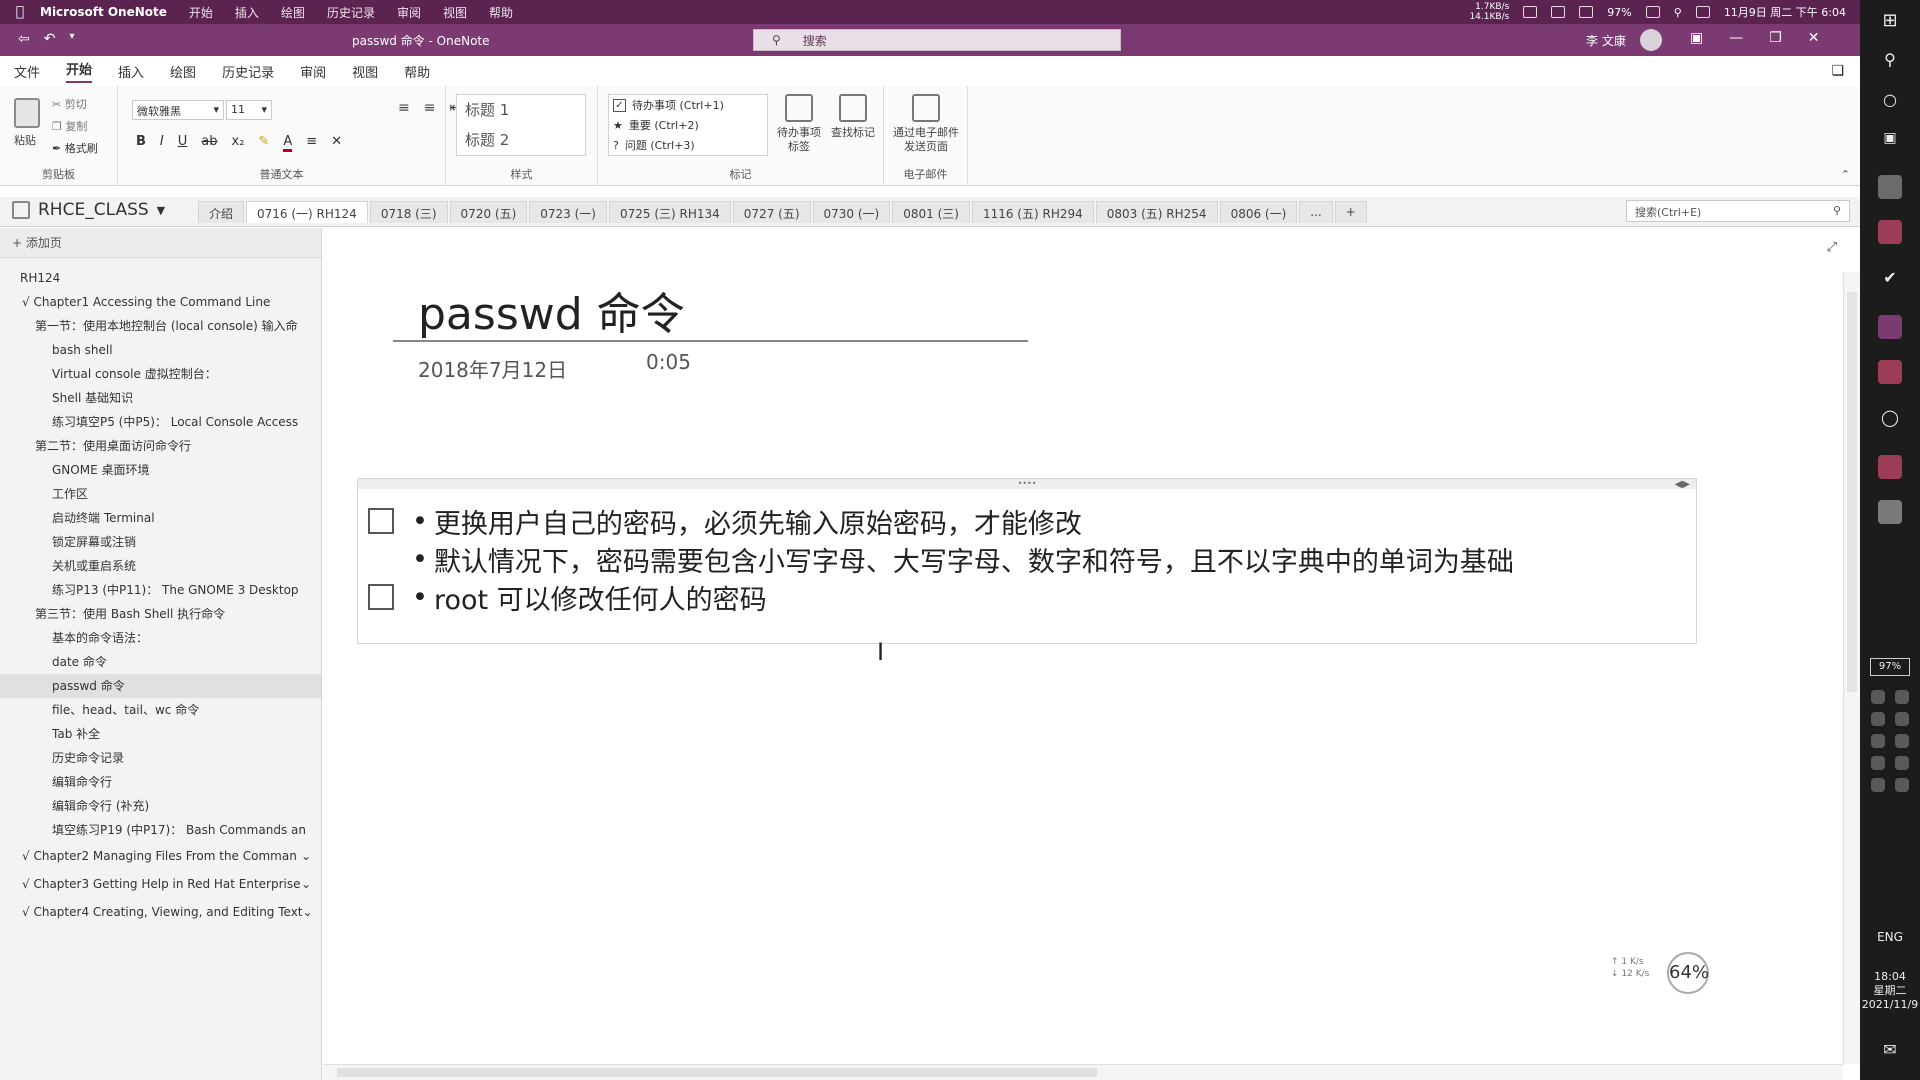 This screenshot has width=1920, height=1080. Describe the element at coordinates (336, 143) in the screenshot. I see `delete-icon: ✕` at that location.